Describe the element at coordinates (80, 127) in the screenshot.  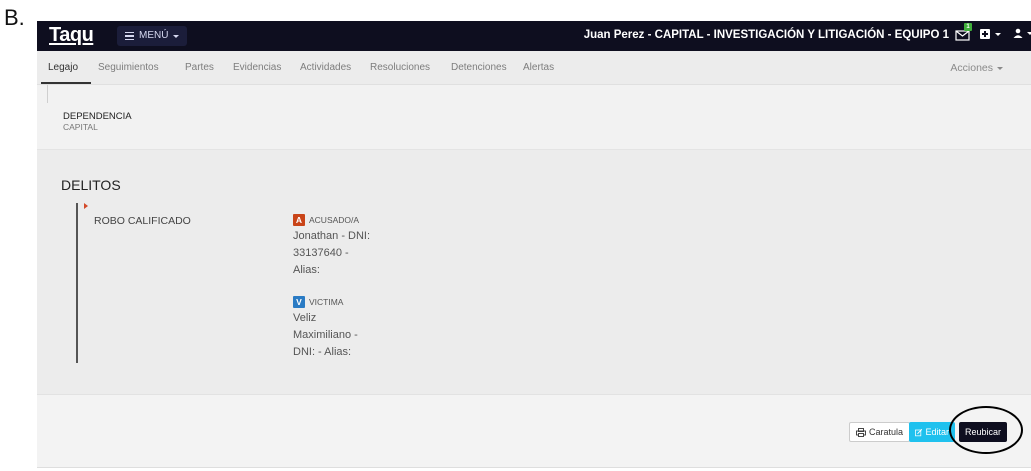
I see `dependencia-value: CAPITAL` at that location.